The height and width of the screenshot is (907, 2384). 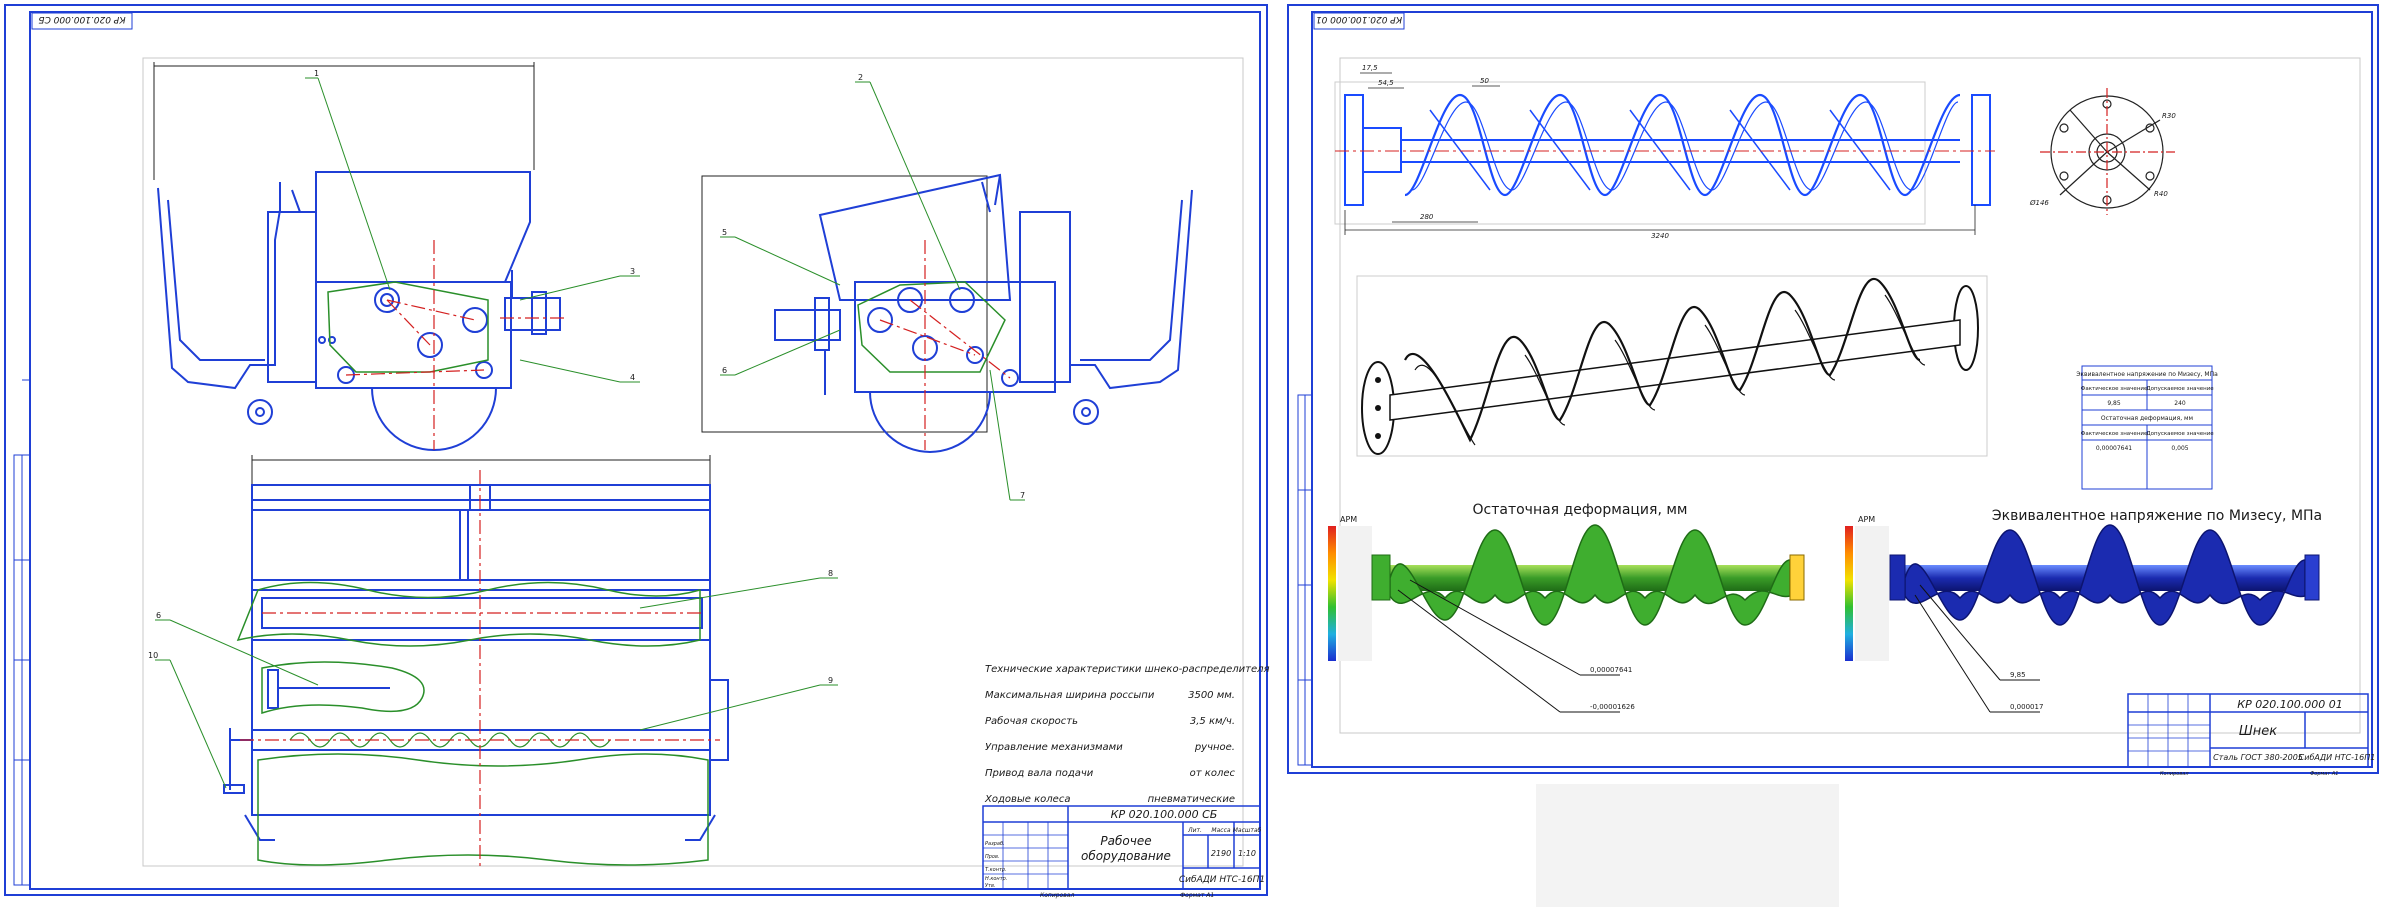 I want to click on results-table-cell: 240, so click(x=2180, y=403).